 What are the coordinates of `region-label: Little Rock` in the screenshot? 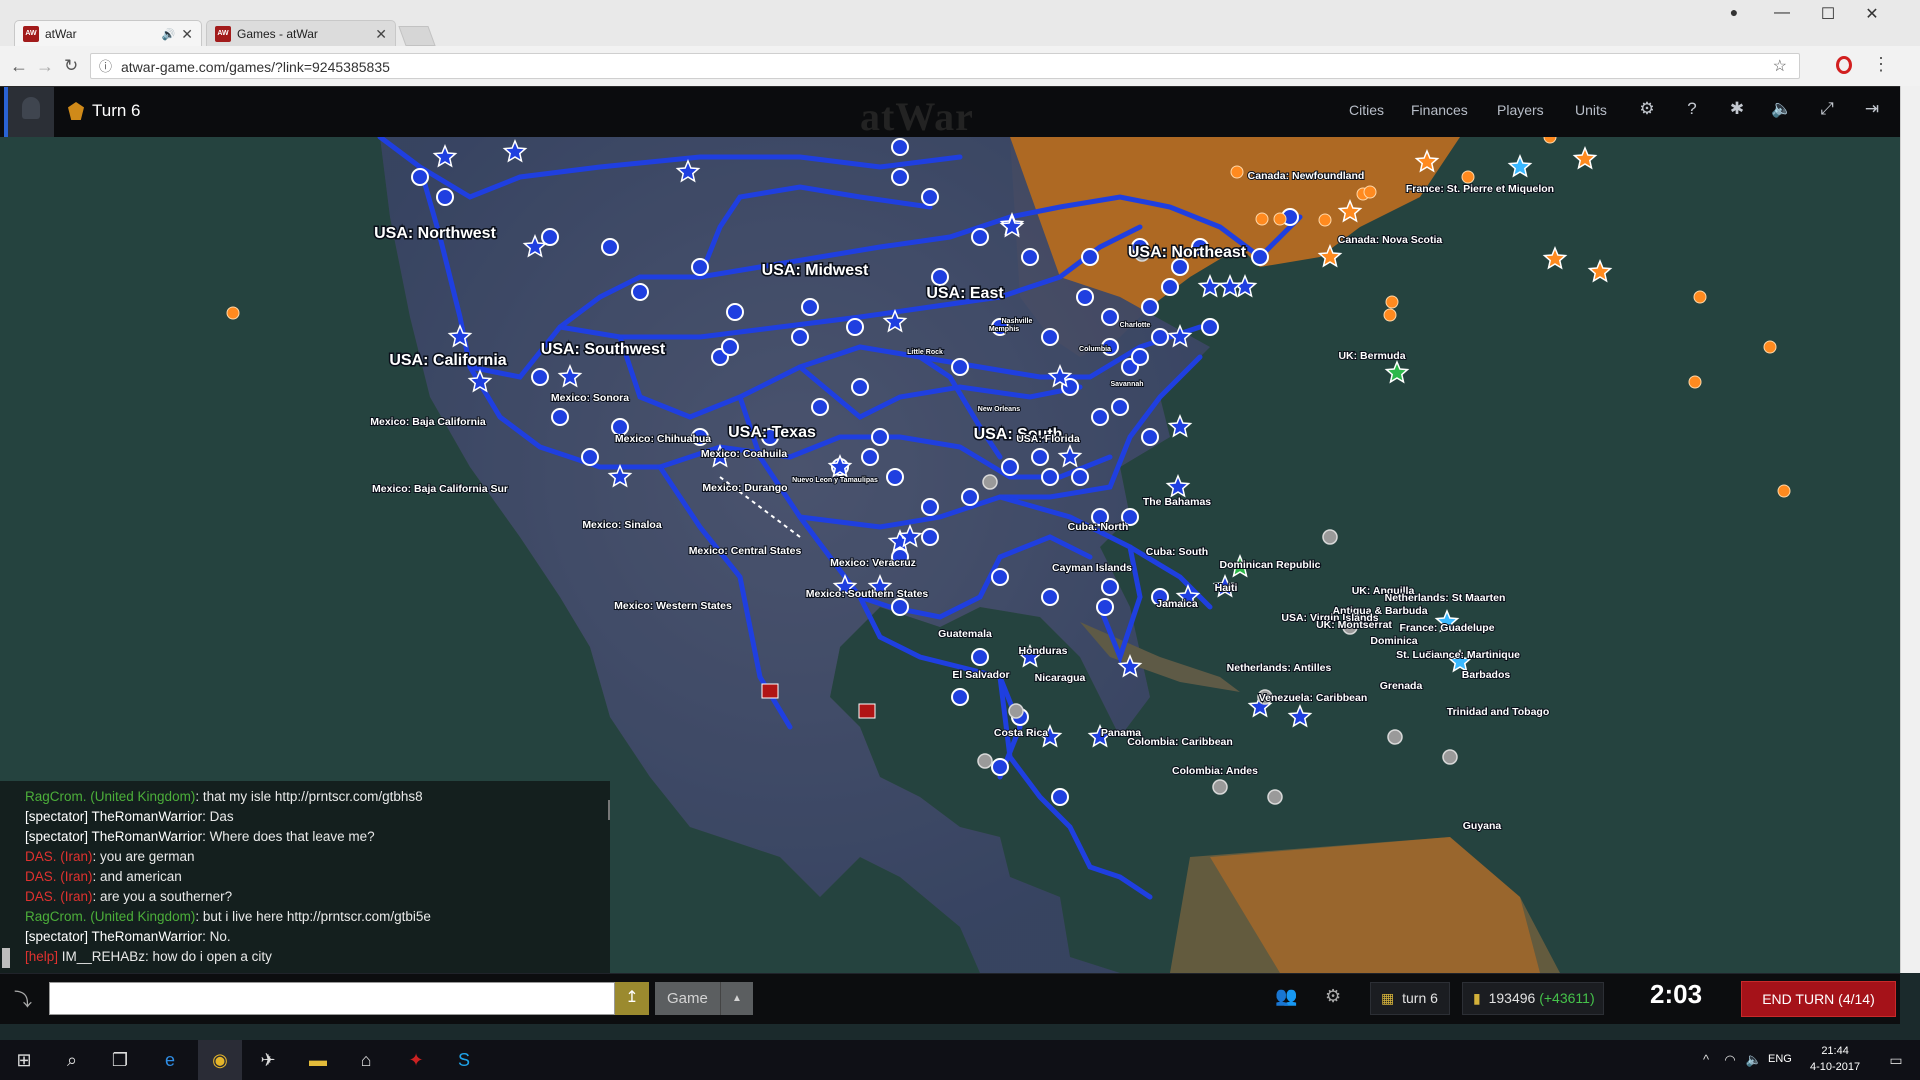 It's located at (925, 352).